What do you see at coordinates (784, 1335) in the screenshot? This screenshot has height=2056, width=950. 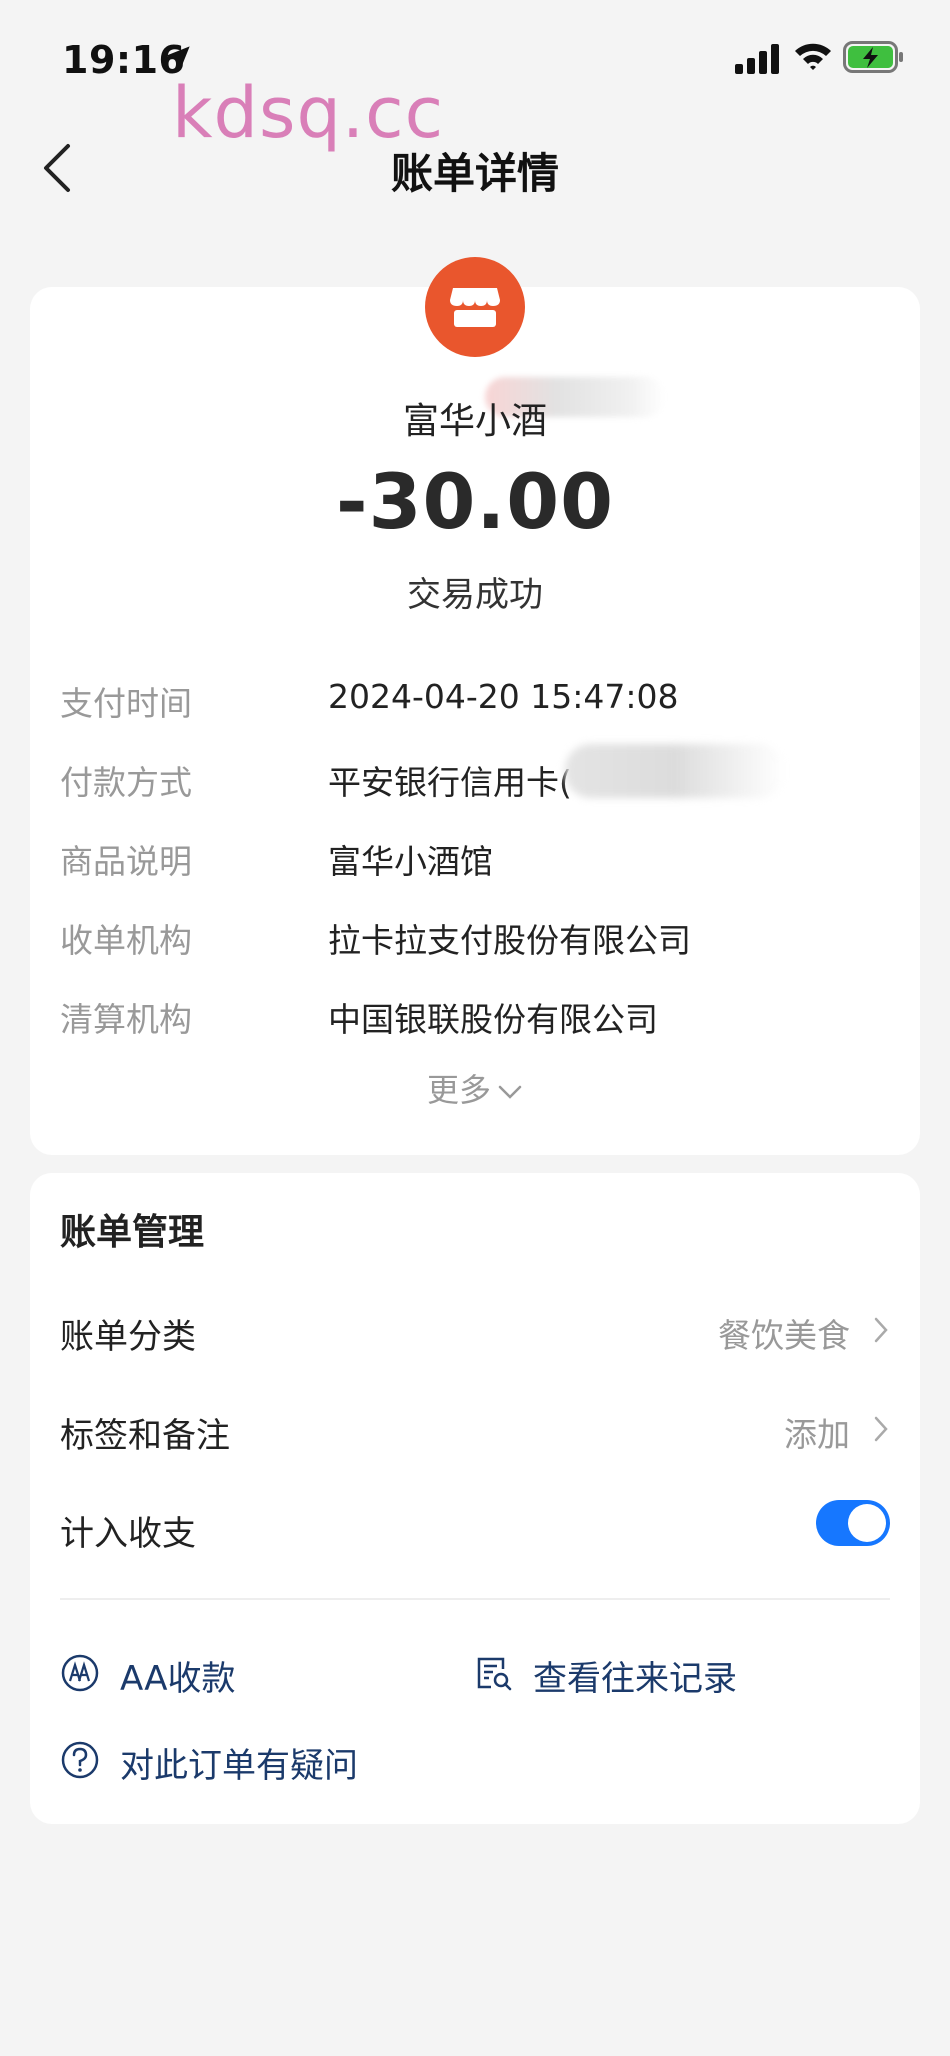 I see `row-value: 餐饮美食` at bounding box center [784, 1335].